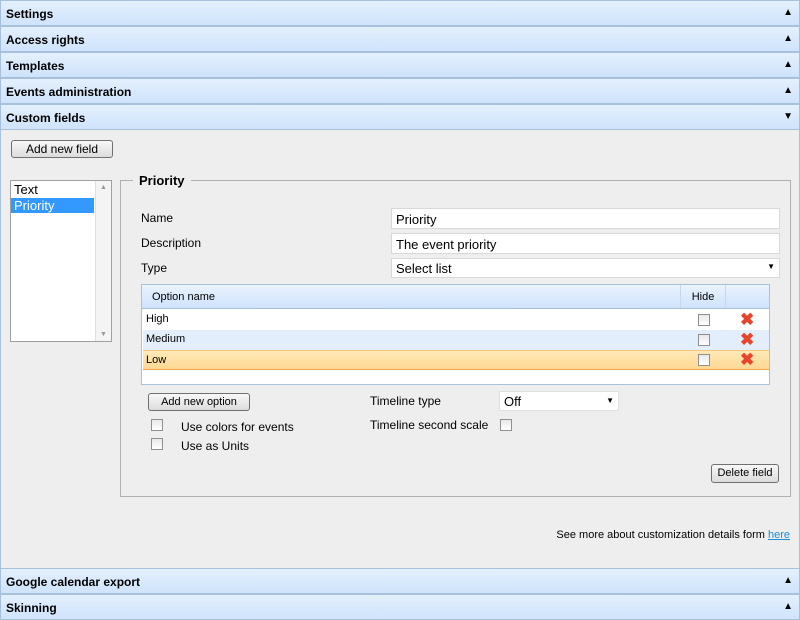 Image resolution: width=800 pixels, height=620 pixels. Describe the element at coordinates (400, 117) in the screenshot. I see `section-header-custom-fields: Custom fields ▼` at that location.